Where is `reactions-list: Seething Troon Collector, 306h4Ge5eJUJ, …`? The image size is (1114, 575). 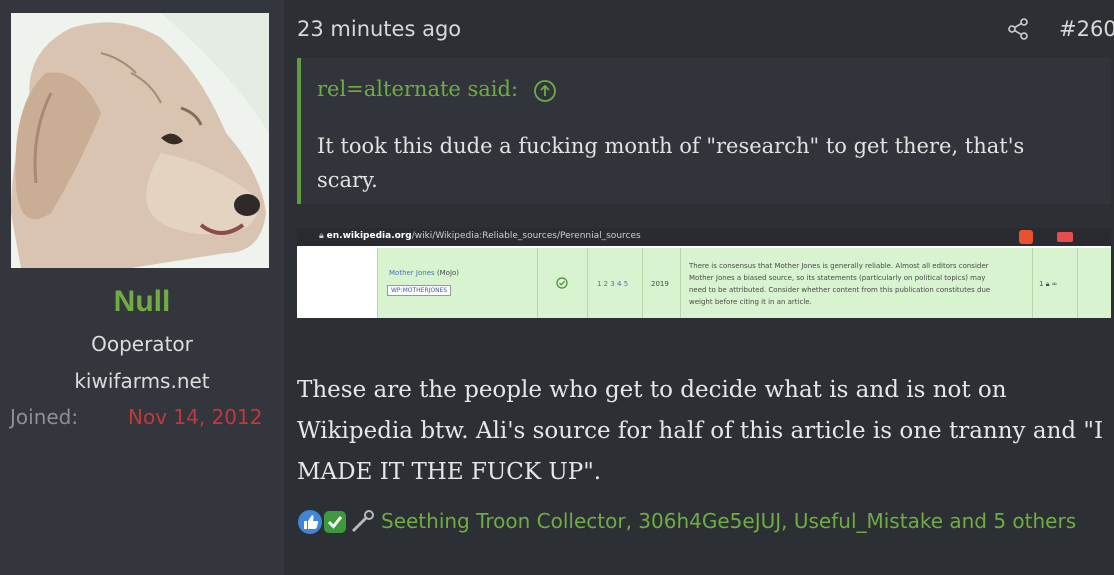 reactions-list: Seething Troon Collector, 306h4Ge5eJUJ, … is located at coordinates (697, 521).